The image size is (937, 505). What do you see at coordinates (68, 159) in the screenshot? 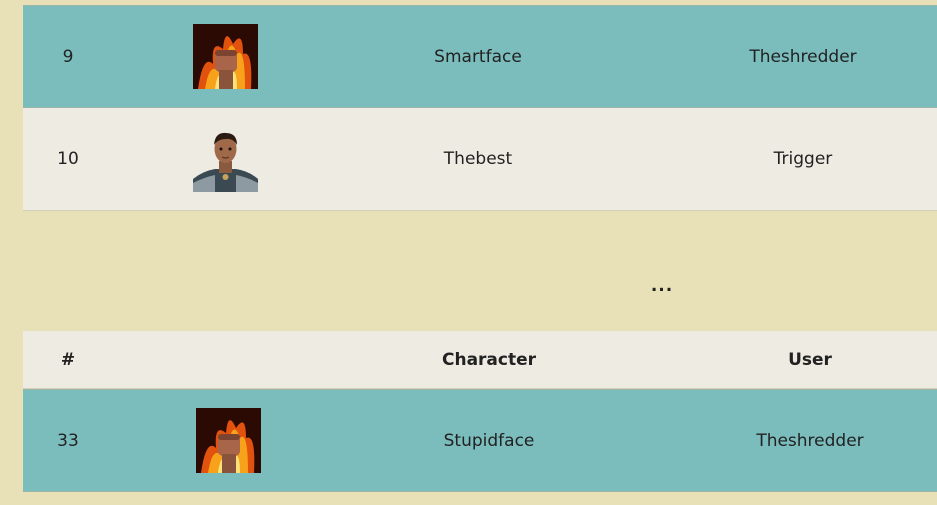
I see `rank-cell: 10` at bounding box center [68, 159].